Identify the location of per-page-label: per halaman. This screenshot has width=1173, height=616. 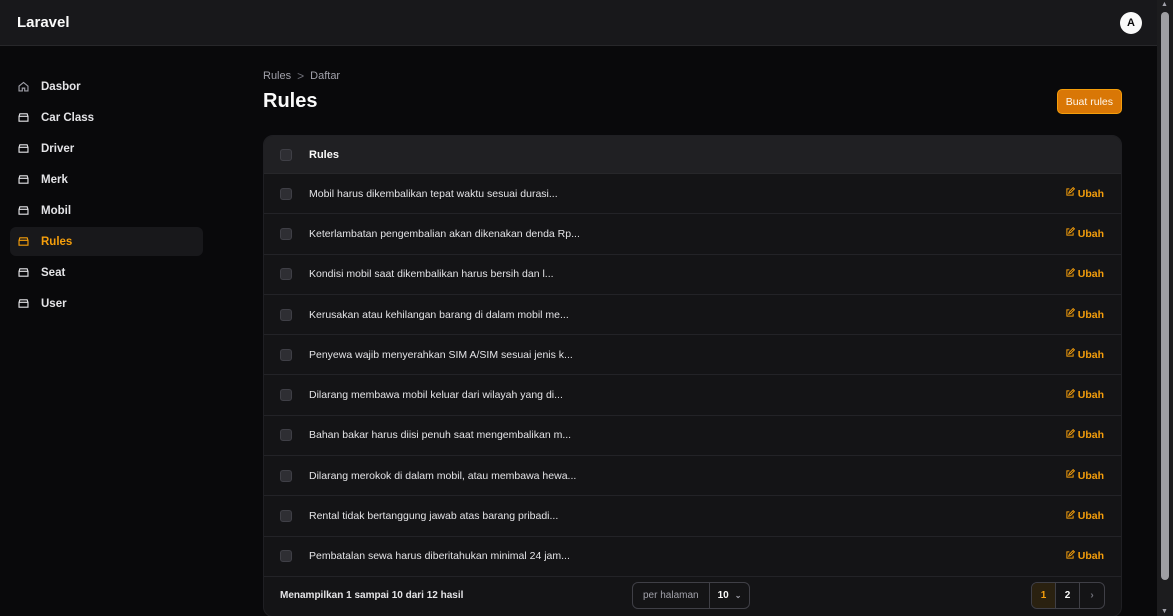
(671, 595).